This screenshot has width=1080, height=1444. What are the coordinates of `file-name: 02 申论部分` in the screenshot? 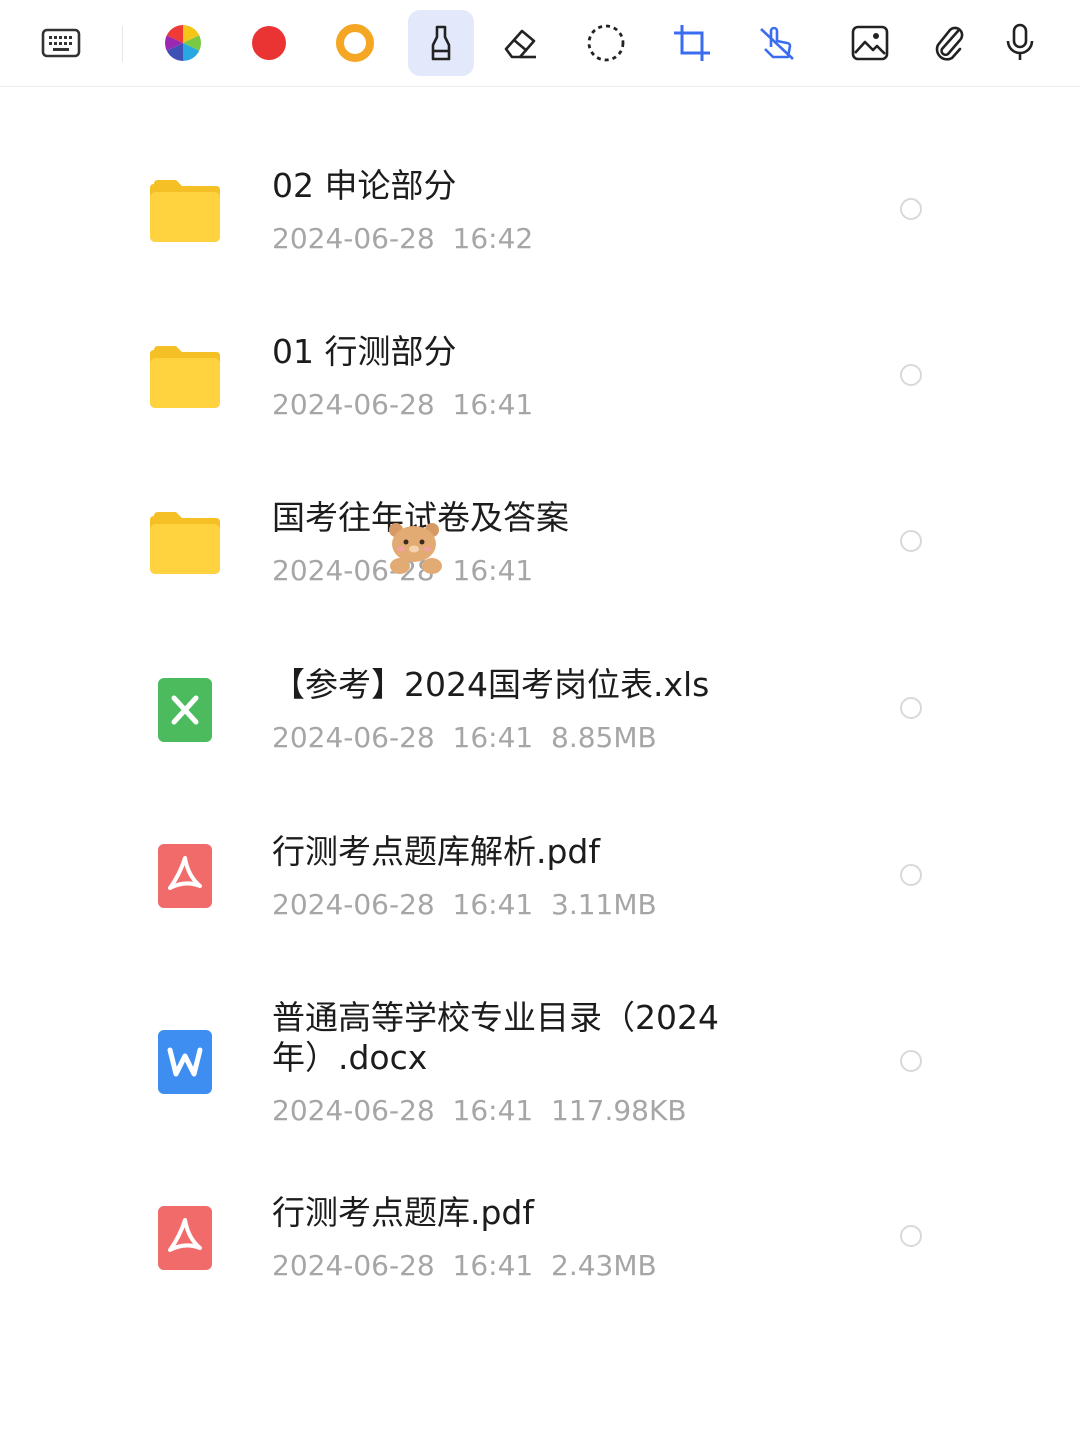 It's located at (507, 186).